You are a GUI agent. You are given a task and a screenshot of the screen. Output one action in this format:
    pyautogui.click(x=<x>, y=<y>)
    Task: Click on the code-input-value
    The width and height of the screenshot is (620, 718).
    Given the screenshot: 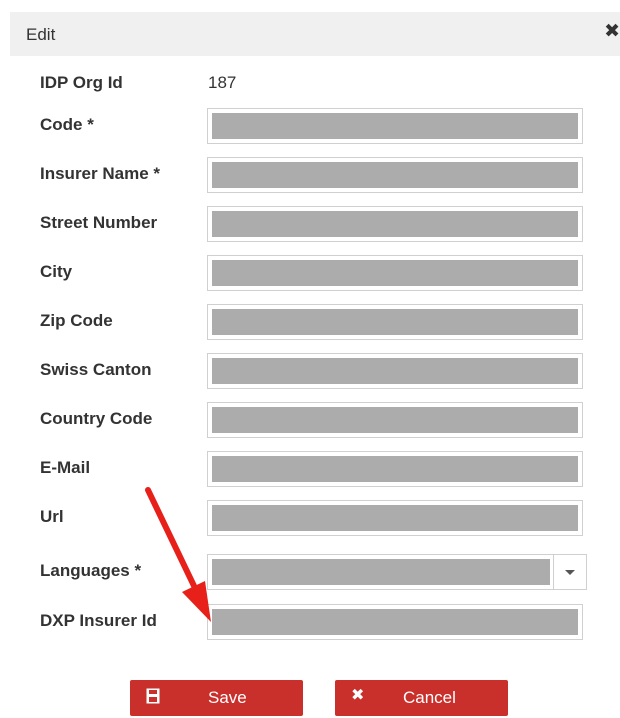 What is the action you would take?
    pyautogui.click(x=395, y=126)
    